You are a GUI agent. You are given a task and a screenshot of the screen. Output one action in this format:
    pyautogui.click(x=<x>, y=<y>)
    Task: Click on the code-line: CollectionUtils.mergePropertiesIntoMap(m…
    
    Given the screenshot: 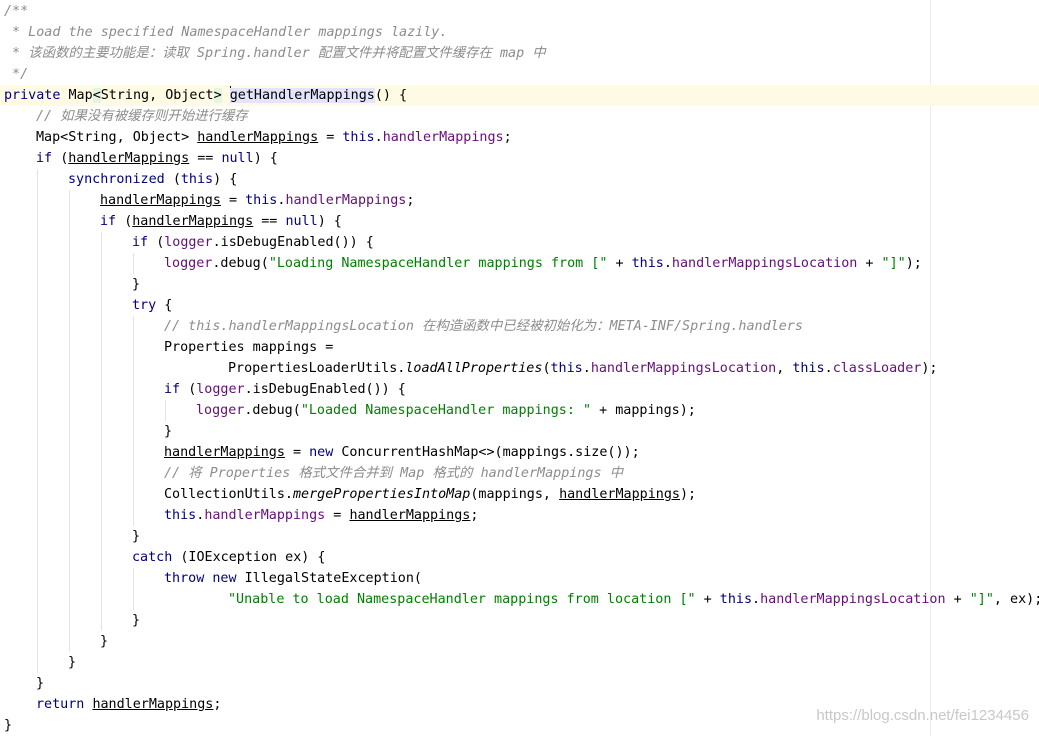 What is the action you would take?
    pyautogui.click(x=519, y=494)
    